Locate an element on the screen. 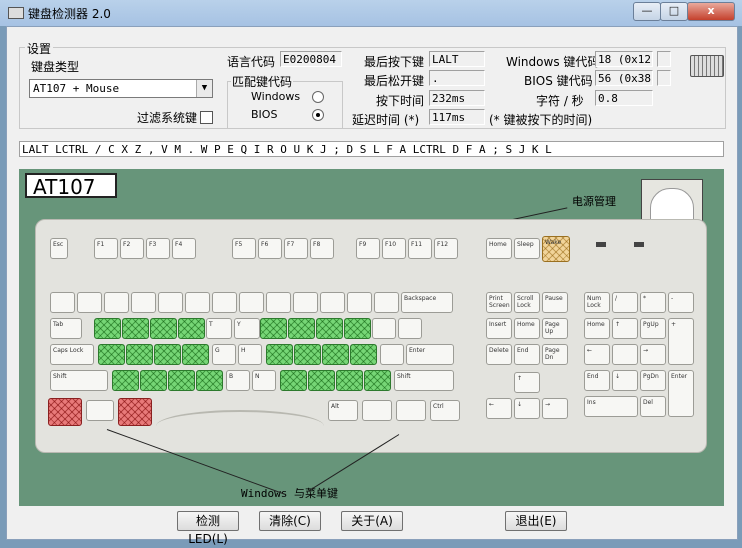 The width and height of the screenshot is (742, 548). key-f11: F11 is located at coordinates (420, 248).